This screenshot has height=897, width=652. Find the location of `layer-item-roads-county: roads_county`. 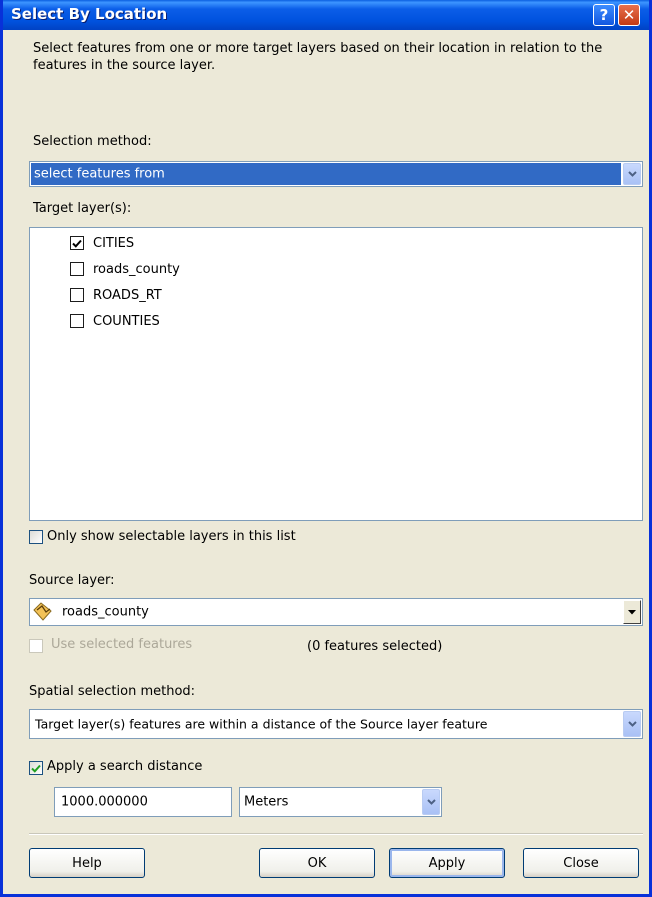

layer-item-roads-county: roads_county is located at coordinates (125, 269).